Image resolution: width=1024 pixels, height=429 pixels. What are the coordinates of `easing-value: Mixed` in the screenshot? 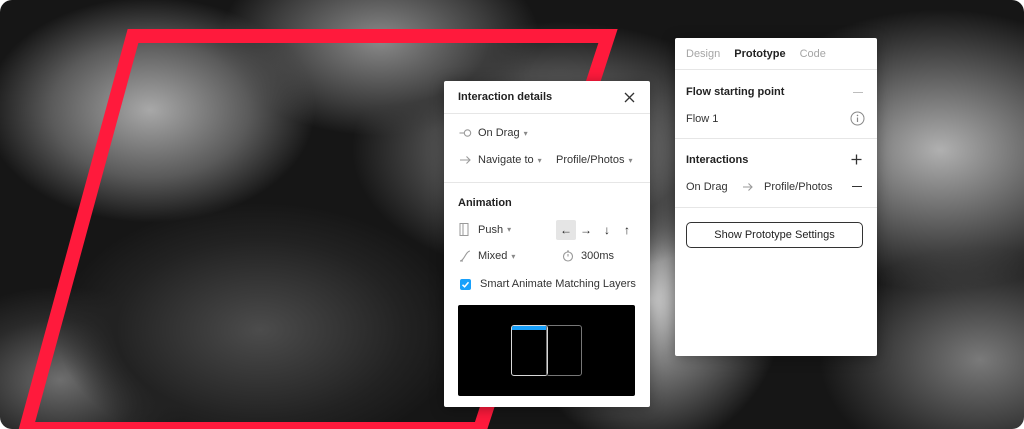 It's located at (493, 256).